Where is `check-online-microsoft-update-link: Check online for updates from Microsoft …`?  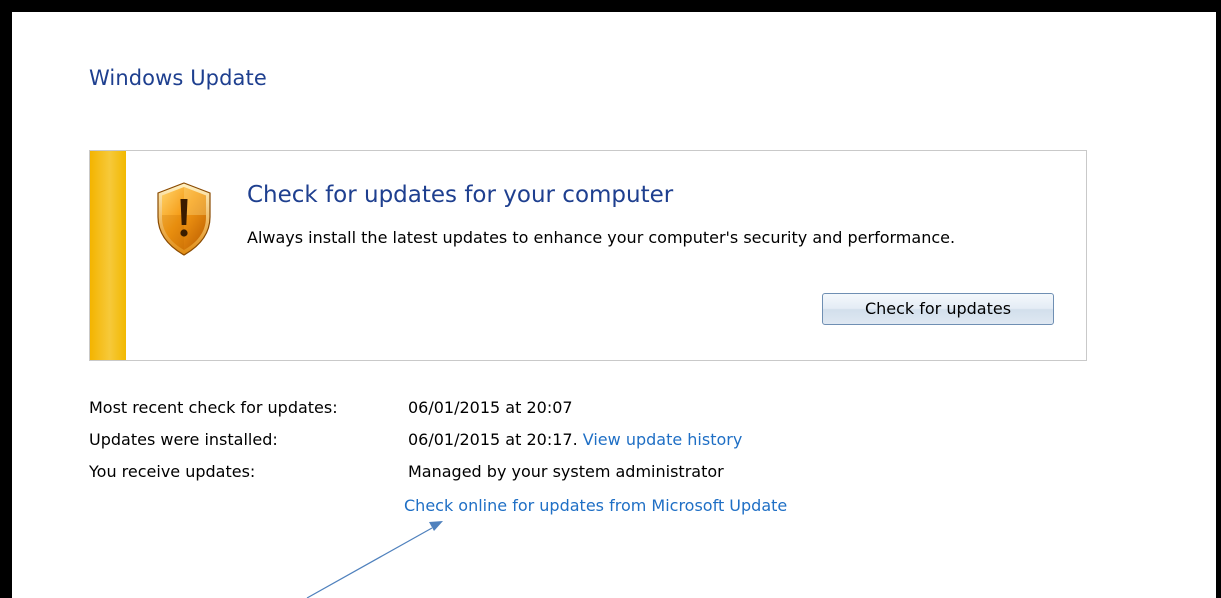 check-online-microsoft-update-link: Check online for updates from Microsoft … is located at coordinates (595, 505).